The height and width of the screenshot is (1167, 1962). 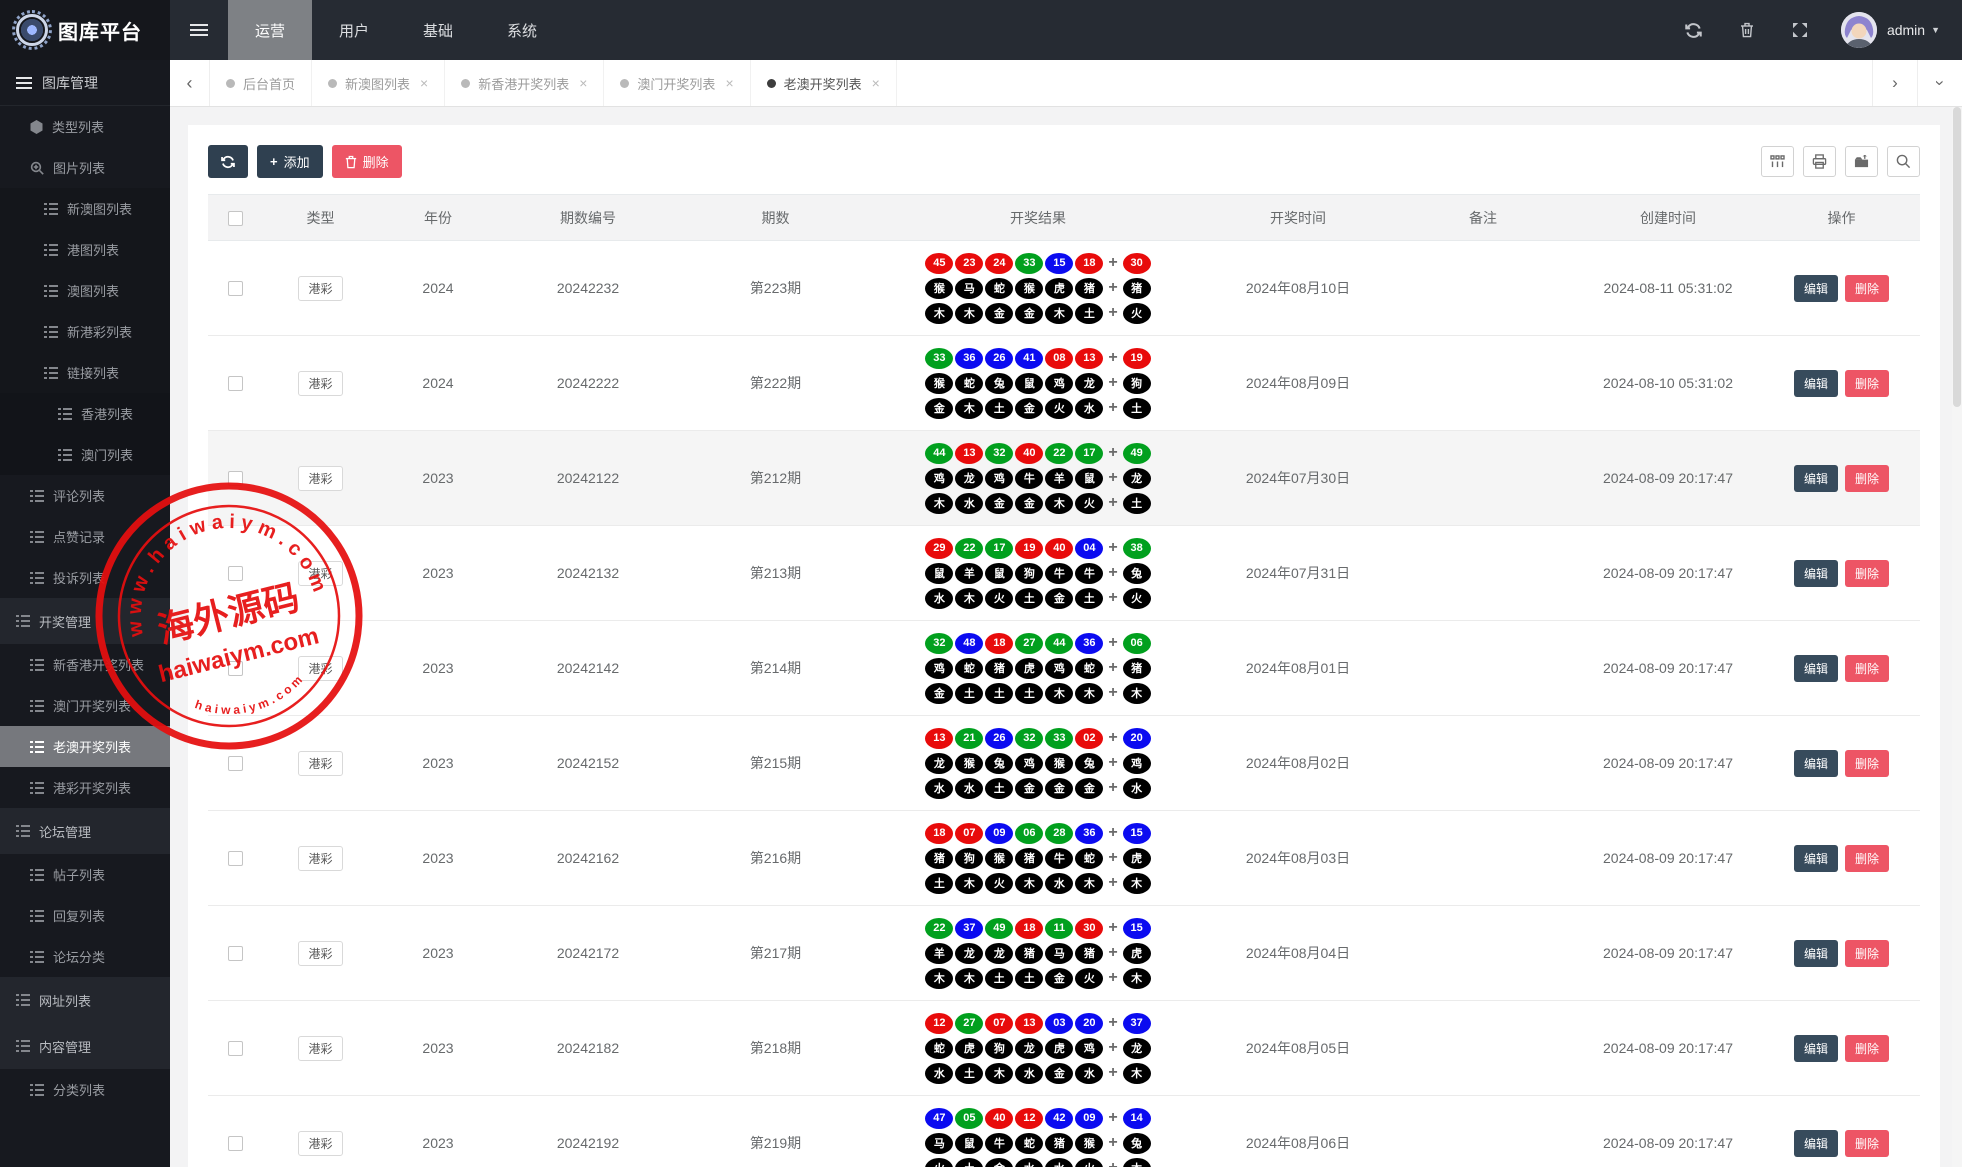 What do you see at coordinates (677, 83) in the screenshot?
I see `tab-item: 澳门开奖列表 ×` at bounding box center [677, 83].